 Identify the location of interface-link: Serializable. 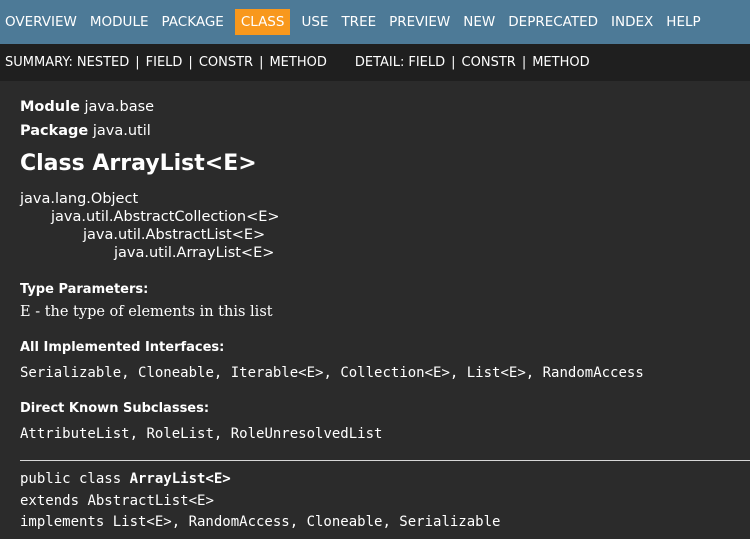
(70, 373).